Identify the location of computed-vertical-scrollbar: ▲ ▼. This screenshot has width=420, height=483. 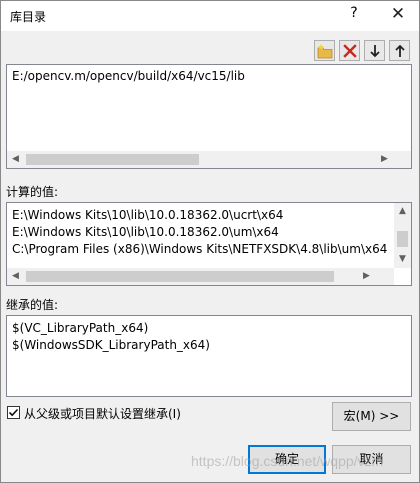
(402, 235).